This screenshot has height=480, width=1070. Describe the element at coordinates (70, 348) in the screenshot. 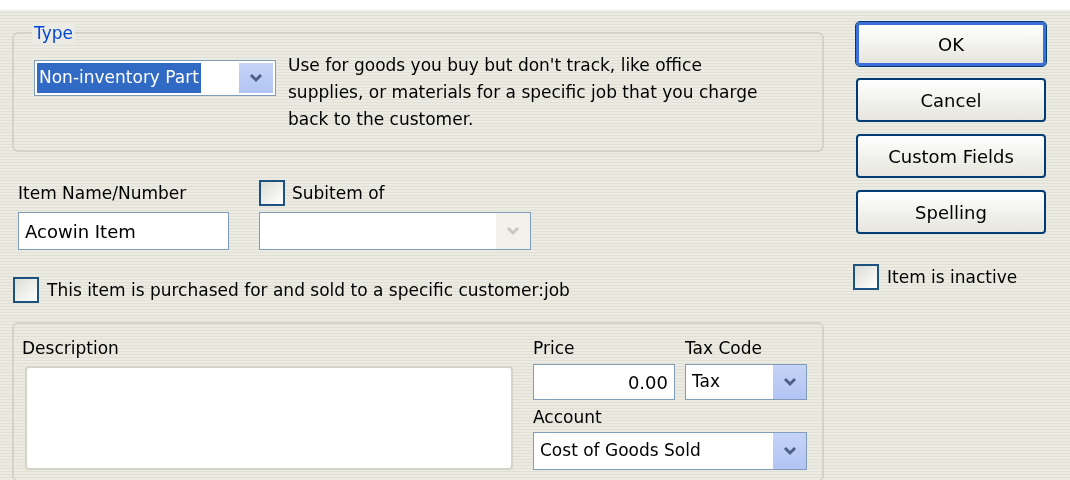

I see `field-label: Description` at that location.